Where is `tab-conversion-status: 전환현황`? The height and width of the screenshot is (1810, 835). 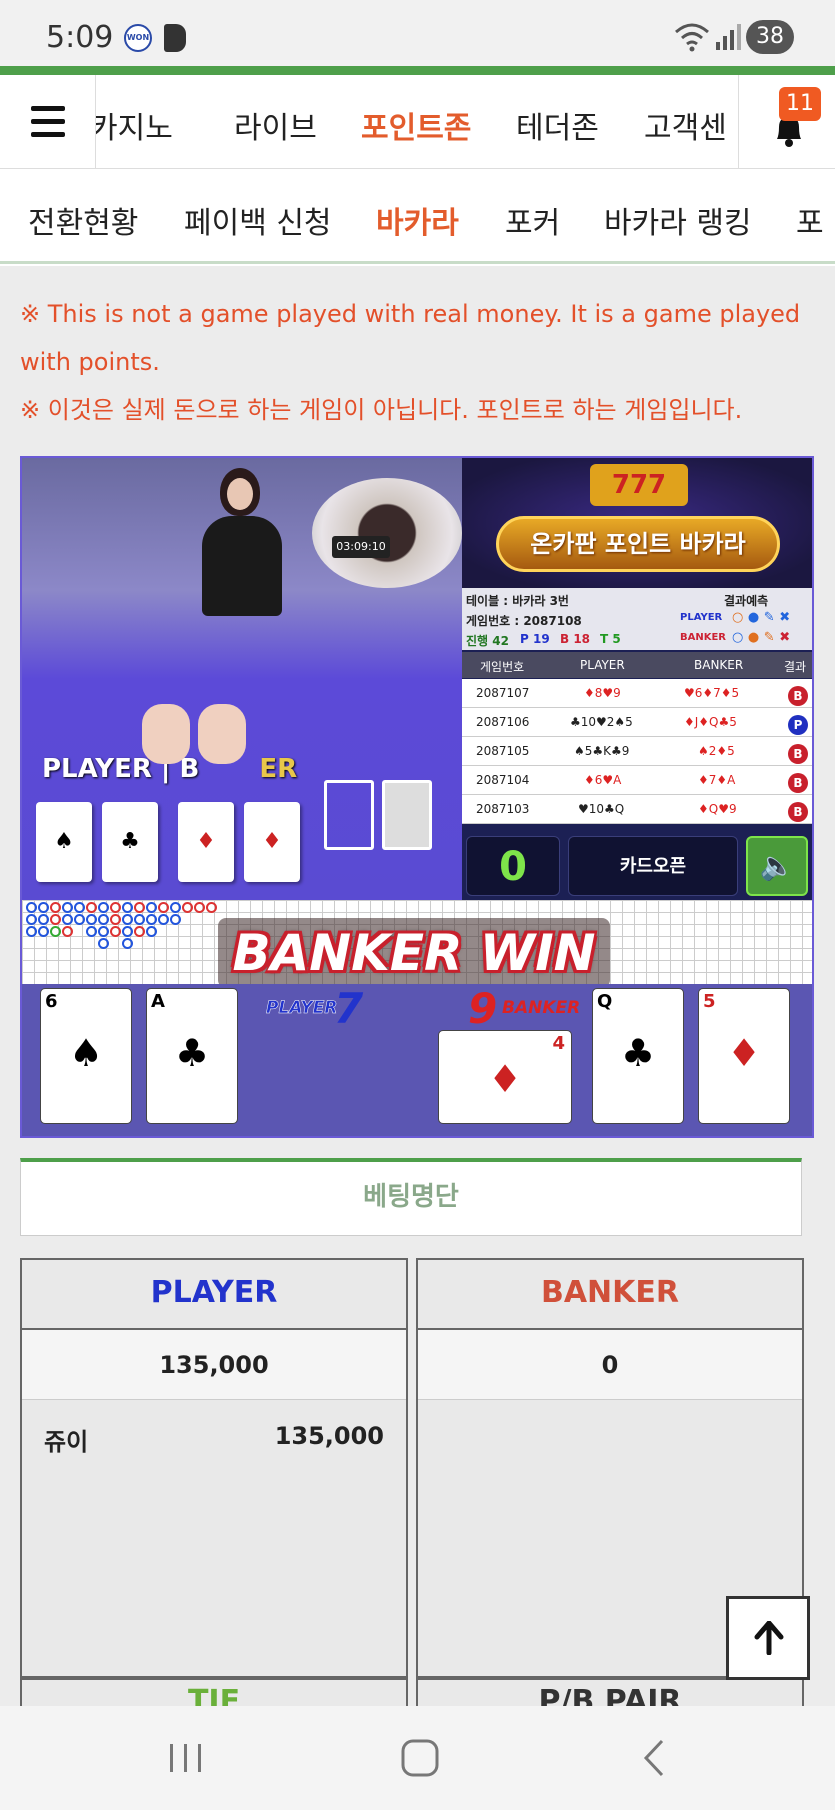
tab-conversion-status: 전환현황 is located at coordinates (83, 220).